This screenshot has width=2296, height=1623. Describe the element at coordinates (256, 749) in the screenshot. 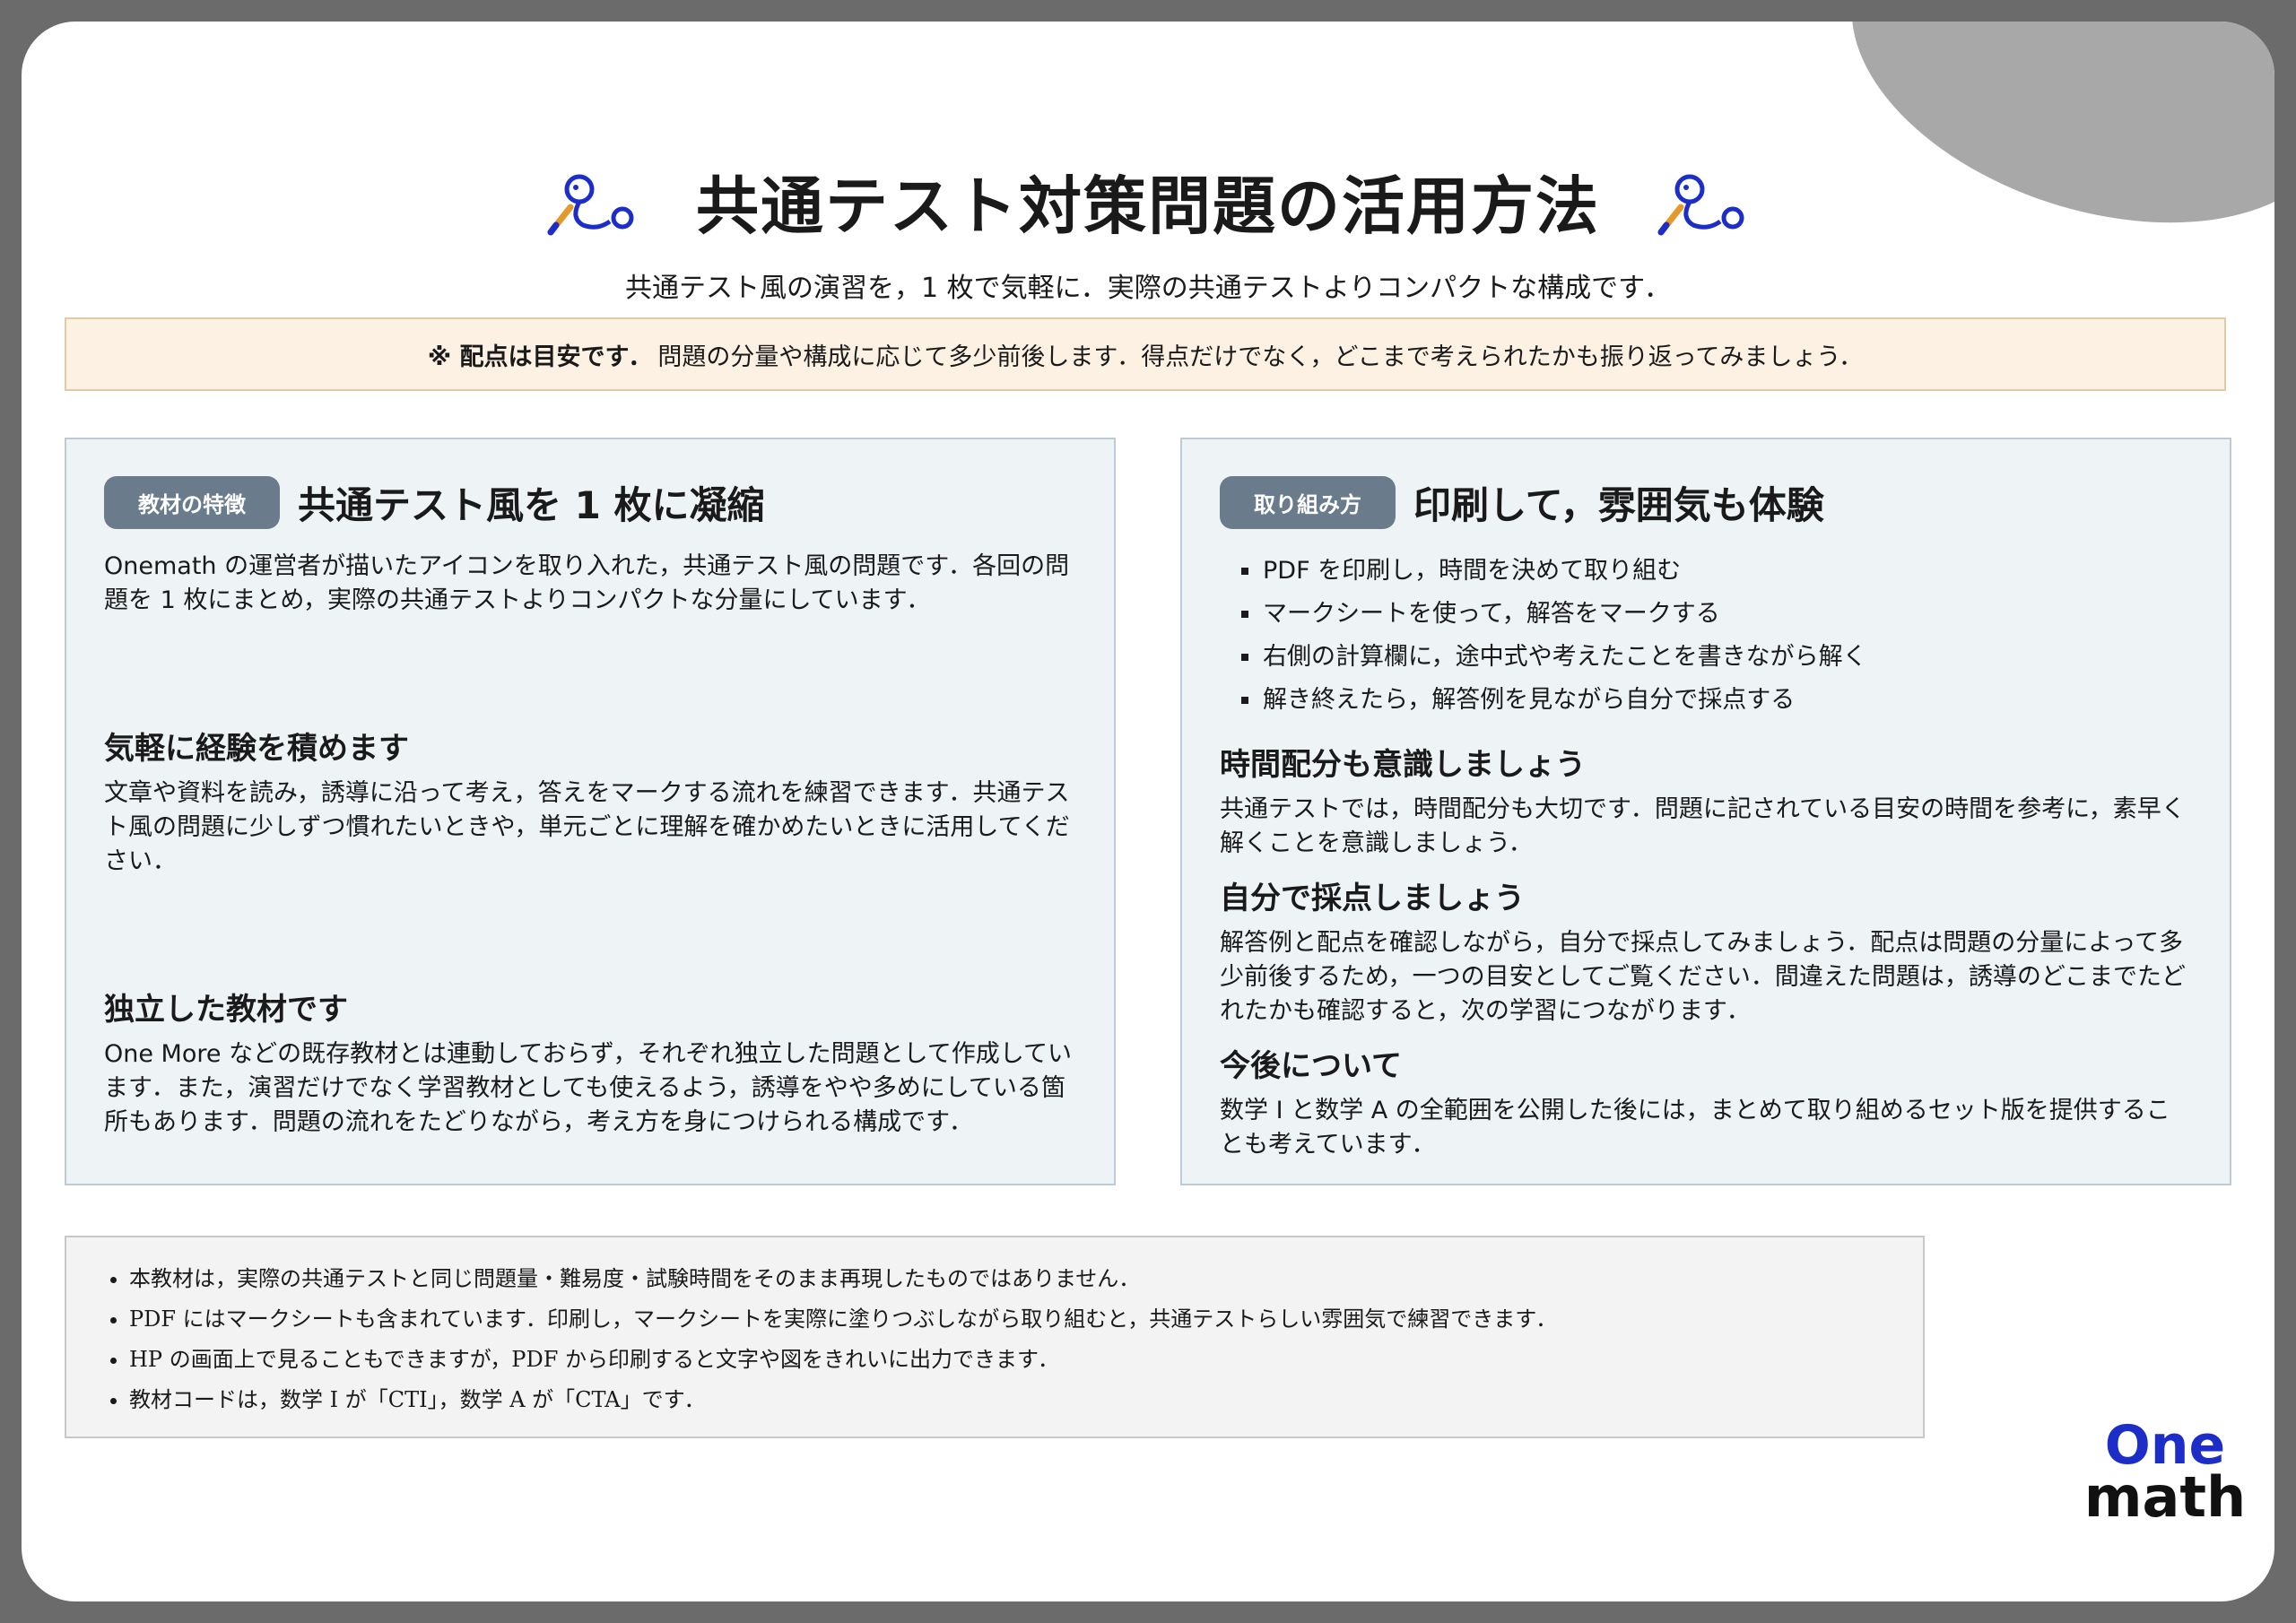

I see `section-heading: 気軽に経験を積めます` at that location.